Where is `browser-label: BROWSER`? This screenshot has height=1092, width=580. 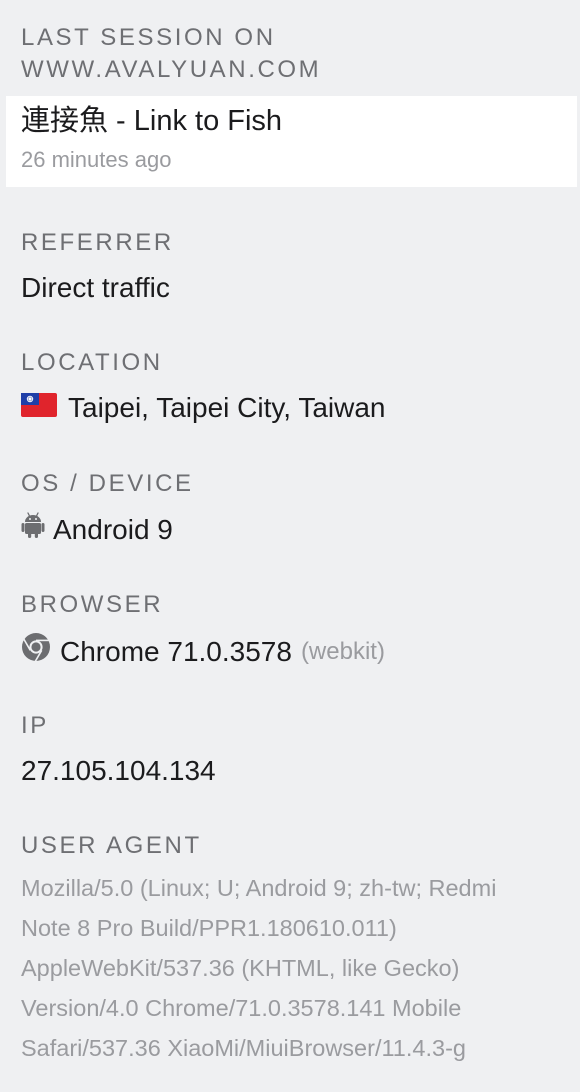 browser-label: BROWSER is located at coordinates (92, 604).